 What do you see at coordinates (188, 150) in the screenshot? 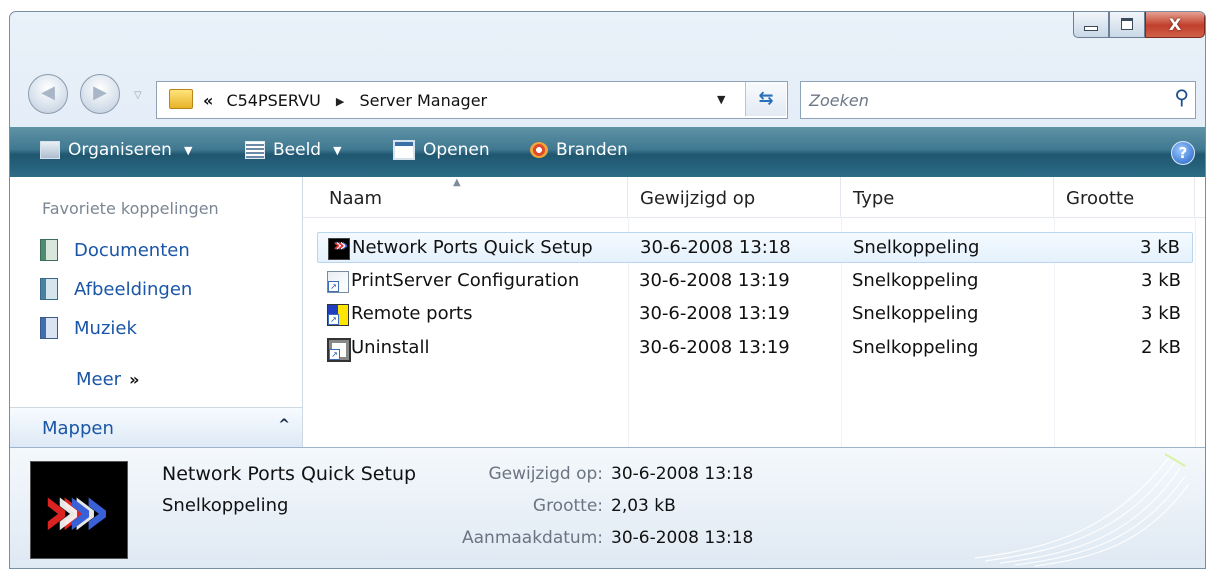
I see `dropdown-arrow-icon: ▼` at bounding box center [188, 150].